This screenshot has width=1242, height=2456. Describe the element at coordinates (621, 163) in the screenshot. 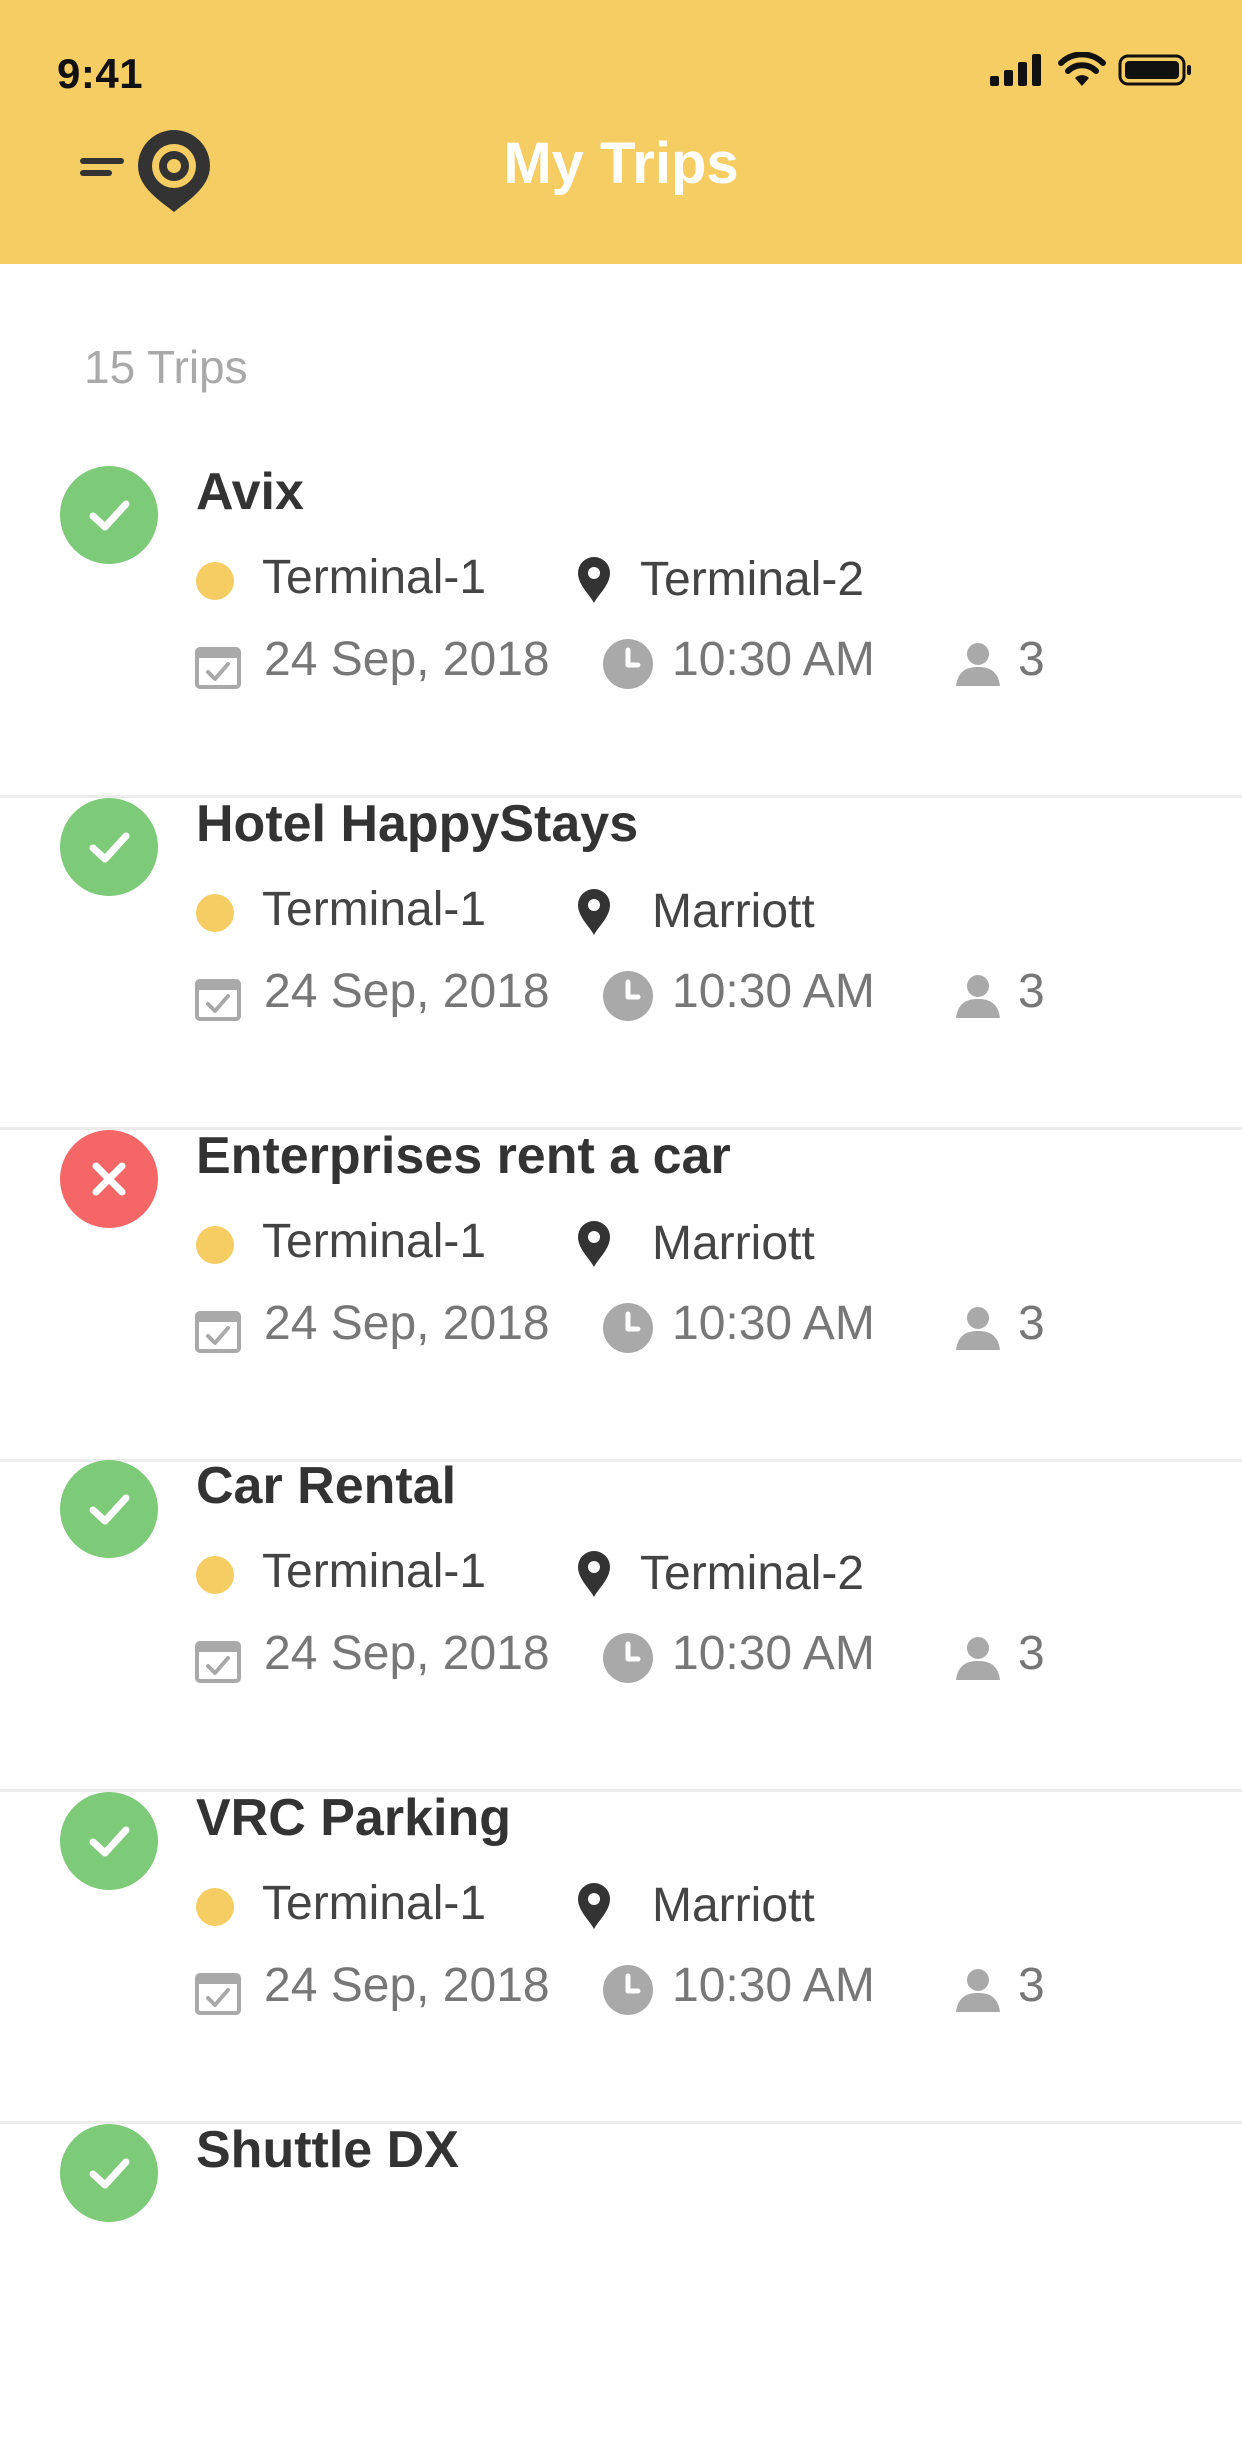

I see `page-title: My Trips` at that location.